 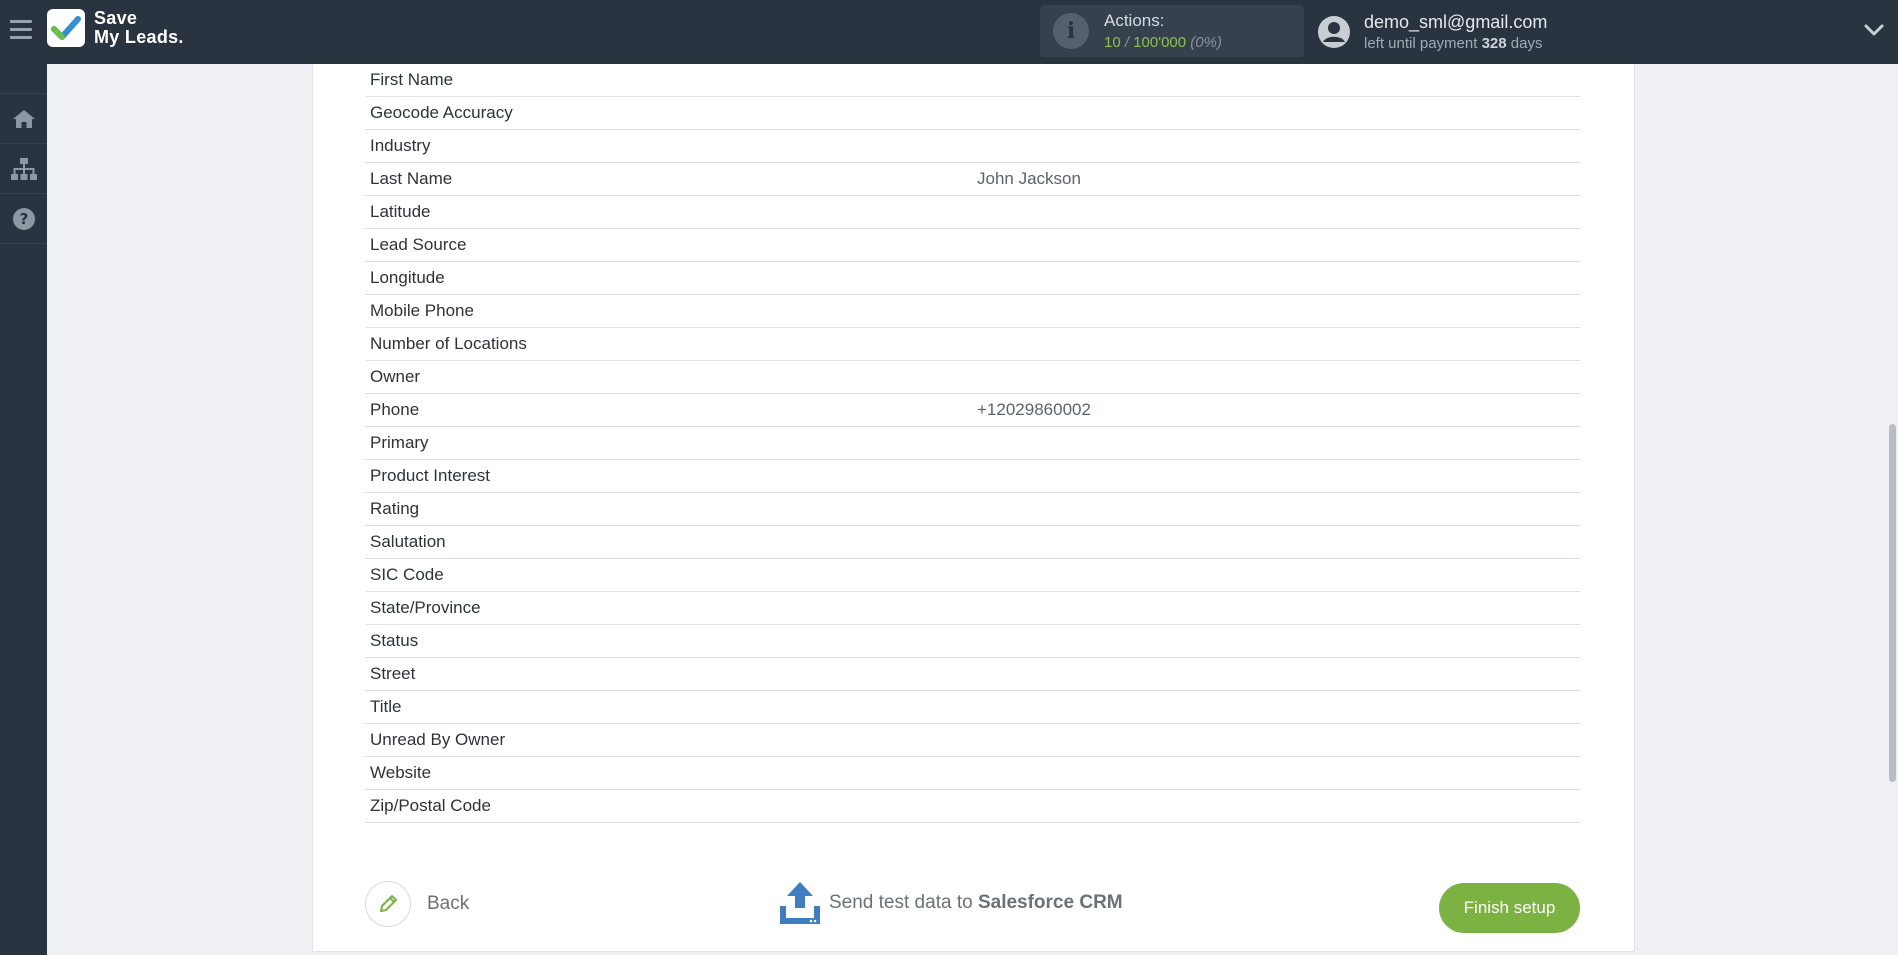 I want to click on field-row: Number of Locations, so click(x=972, y=344).